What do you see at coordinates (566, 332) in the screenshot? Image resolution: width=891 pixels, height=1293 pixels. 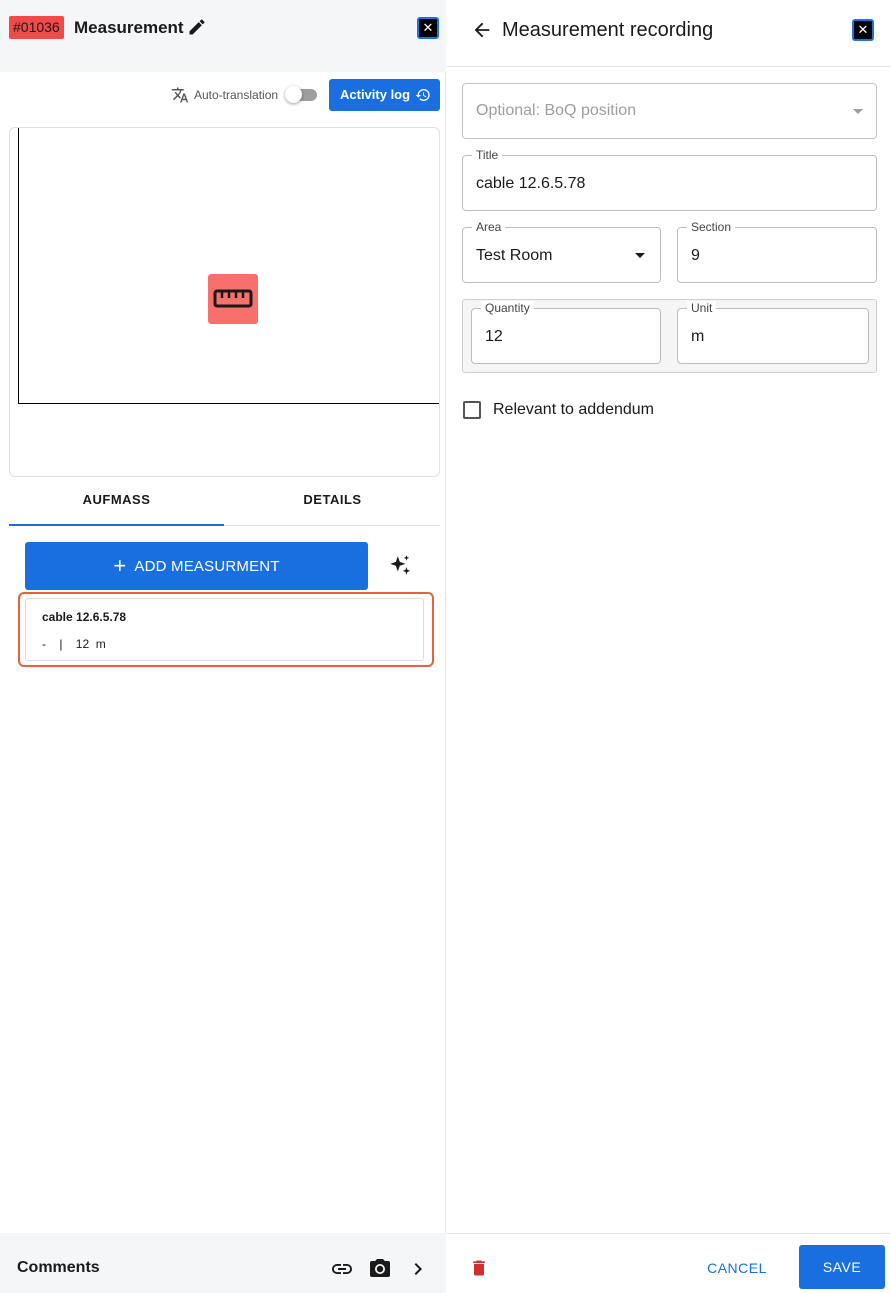 I see `quantity-field: Quantity 12` at bounding box center [566, 332].